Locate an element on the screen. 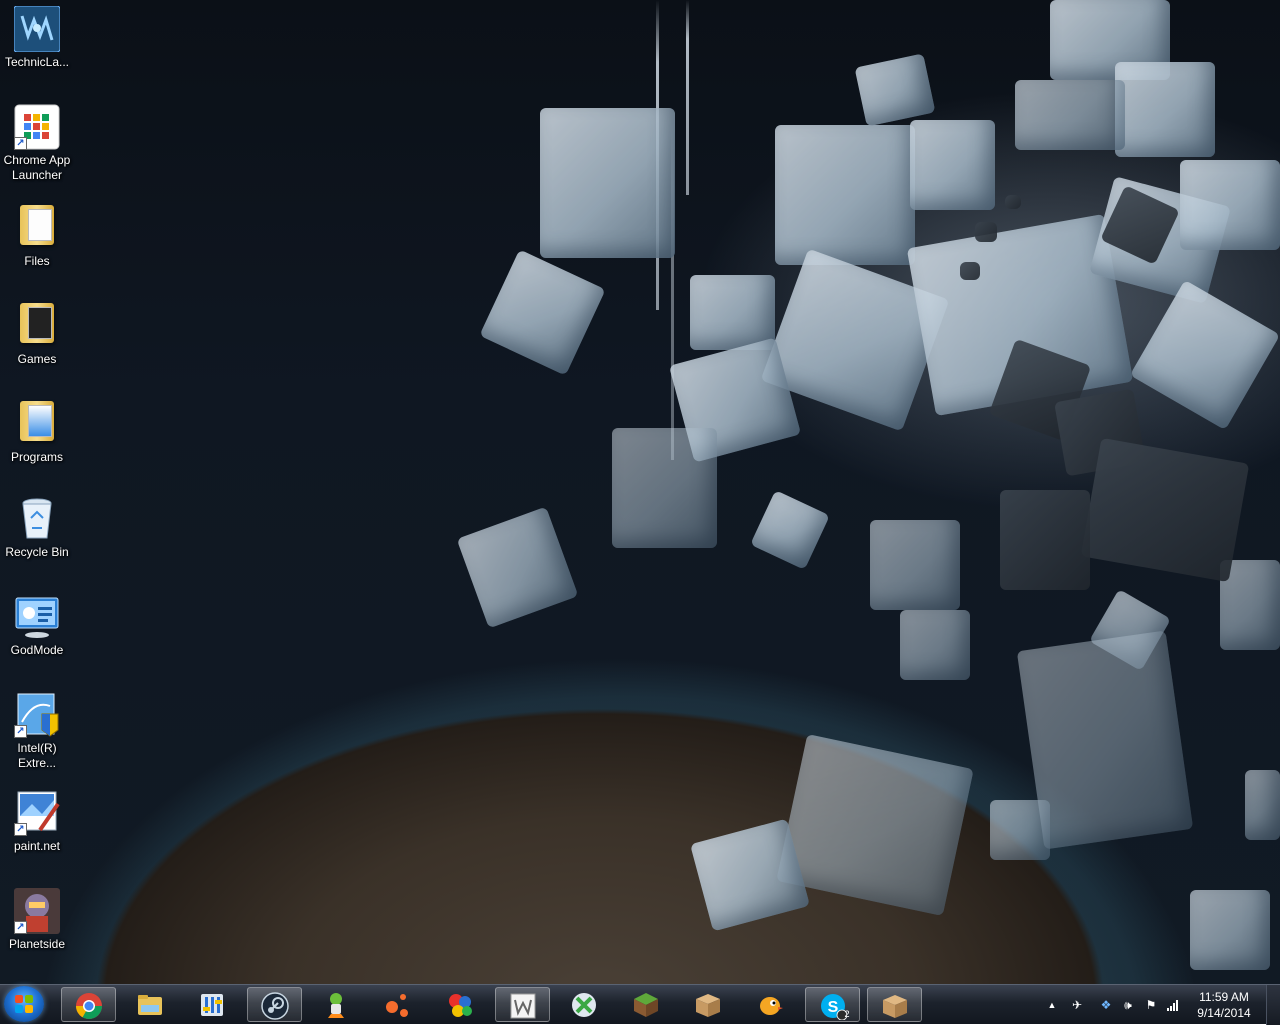 This screenshot has width=1280, height=1025. planetside-icon: ↗ is located at coordinates (37, 911).